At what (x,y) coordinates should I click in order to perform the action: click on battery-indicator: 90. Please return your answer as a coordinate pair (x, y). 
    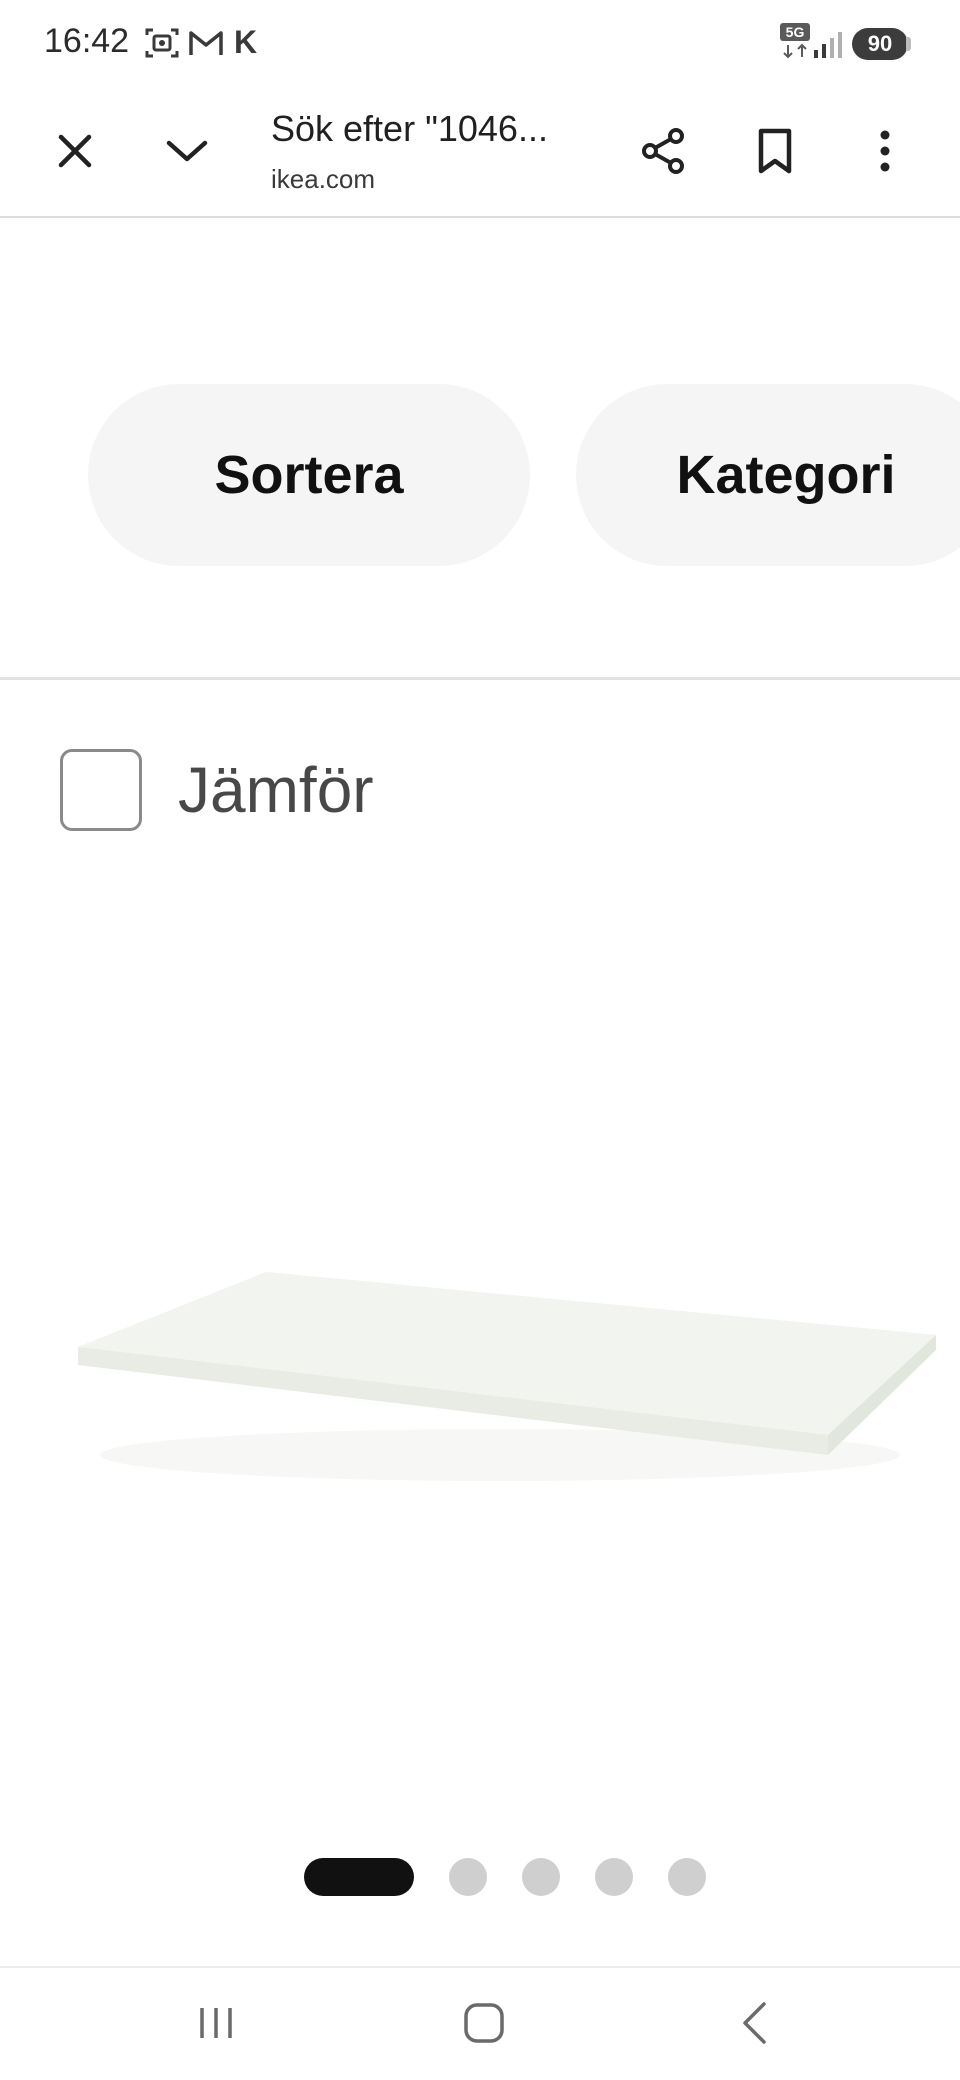
    Looking at the image, I should click on (880, 44).